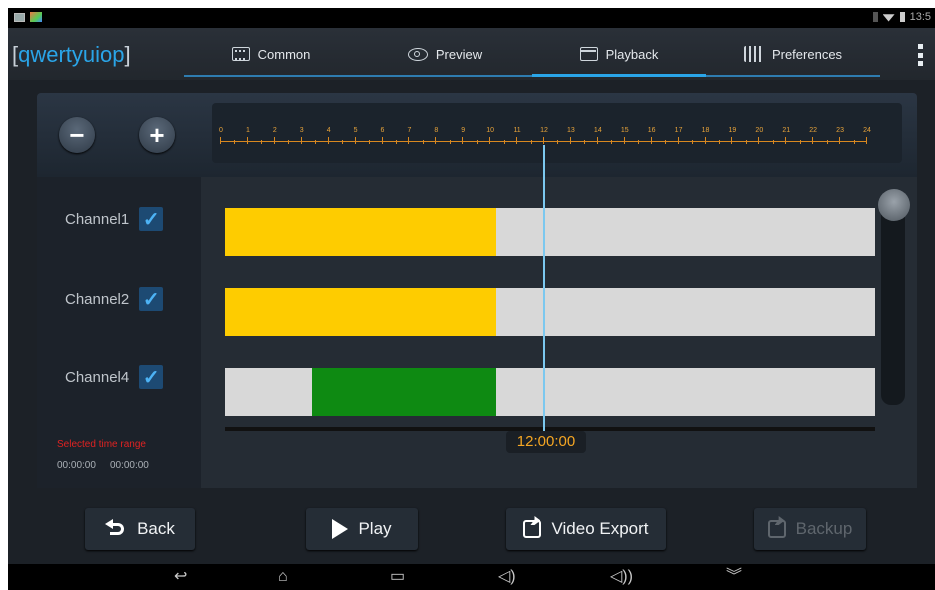 This screenshot has width=935, height=590. Describe the element at coordinates (600, 528) in the screenshot. I see `video-export-label: Video Export` at that location.